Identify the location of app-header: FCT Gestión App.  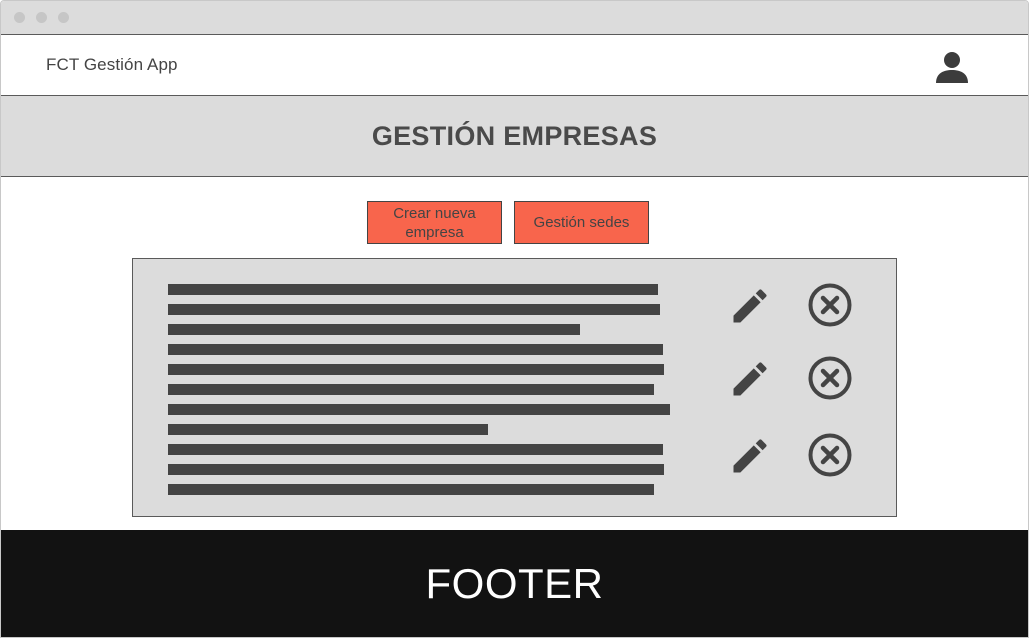
(514, 65).